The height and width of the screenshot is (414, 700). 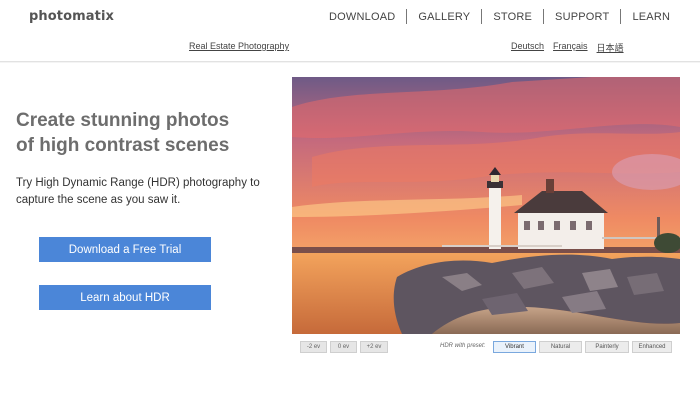 I want to click on headline-line-2: of high contrast scenes, so click(x=123, y=145).